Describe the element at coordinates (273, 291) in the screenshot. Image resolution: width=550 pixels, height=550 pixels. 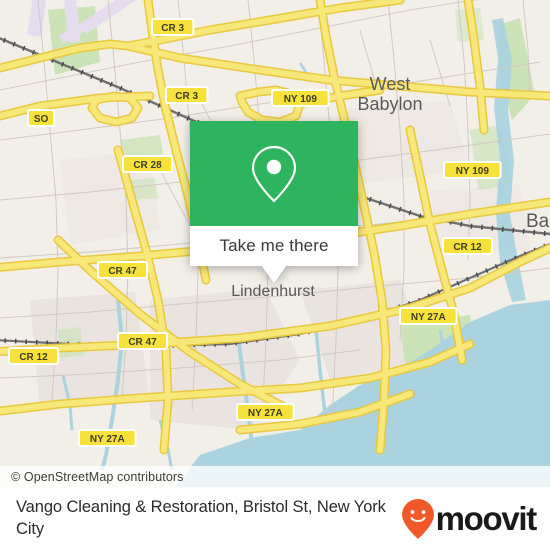
I see `place-label-lindenhurst: Lindenhurst` at that location.